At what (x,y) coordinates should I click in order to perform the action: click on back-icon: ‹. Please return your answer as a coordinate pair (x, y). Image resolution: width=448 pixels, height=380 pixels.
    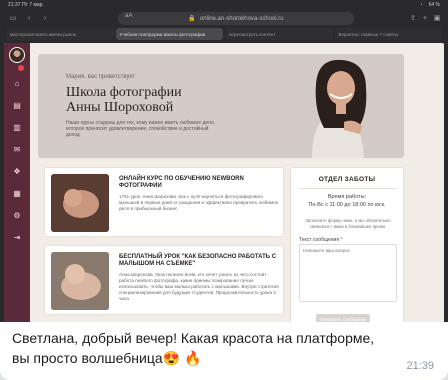
    Looking at the image, I should click on (29, 19).